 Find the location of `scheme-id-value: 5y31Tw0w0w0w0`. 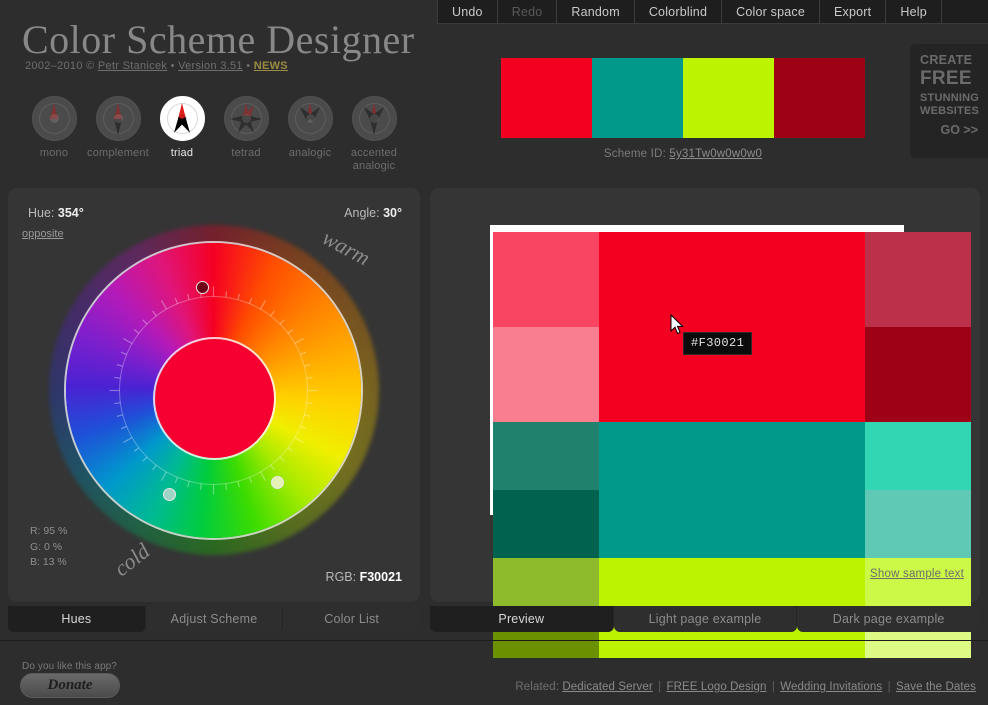

scheme-id-value: 5y31Tw0w0w0w0 is located at coordinates (715, 154).